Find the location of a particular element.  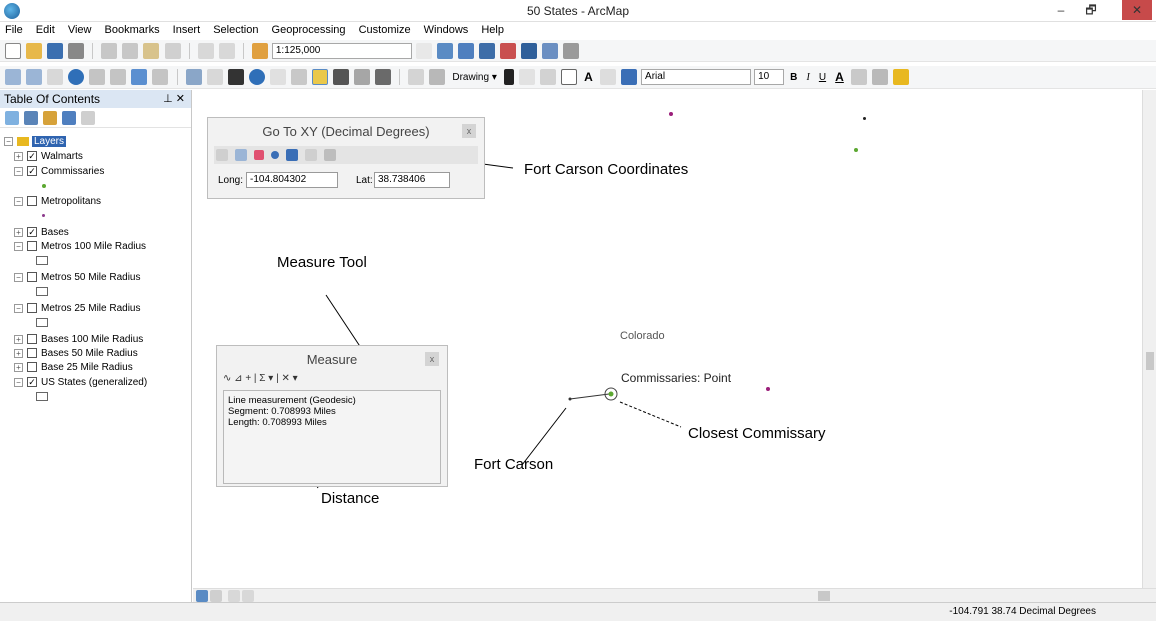

print-icon is located at coordinates (76, 51).